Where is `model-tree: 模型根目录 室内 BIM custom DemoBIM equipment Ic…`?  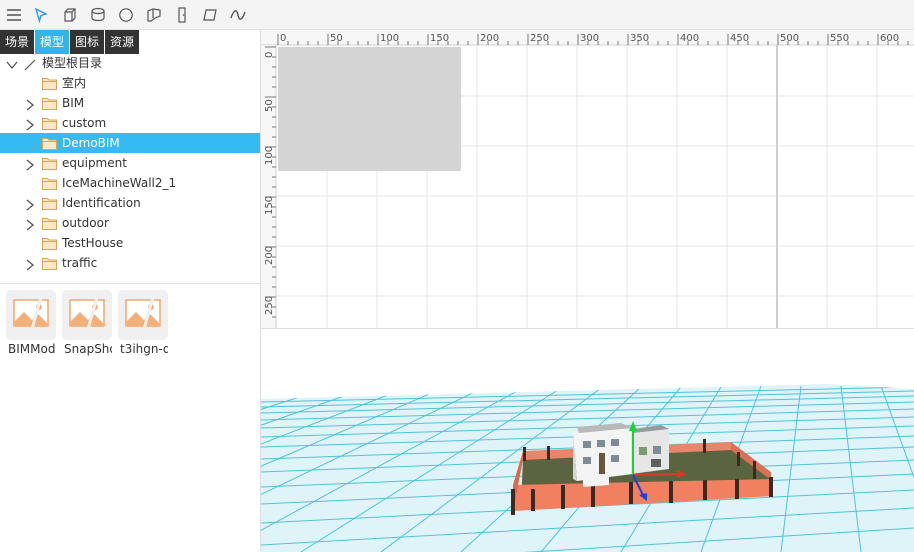 model-tree: 模型根目录 室内 BIM custom DemoBIM equipment Ic… is located at coordinates (130, 163).